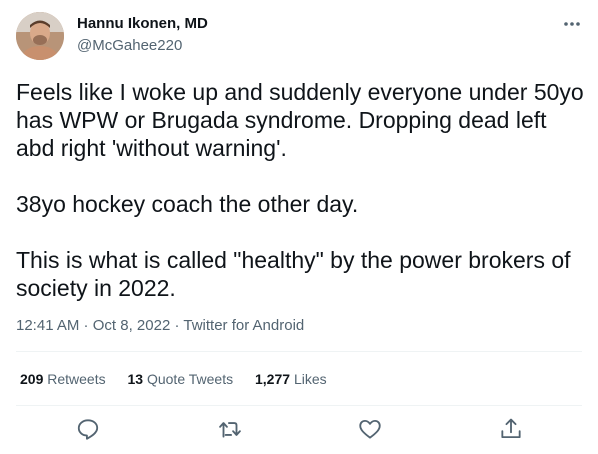 This screenshot has height=454, width=598. Describe the element at coordinates (230, 429) in the screenshot. I see `retweet-icon` at that location.